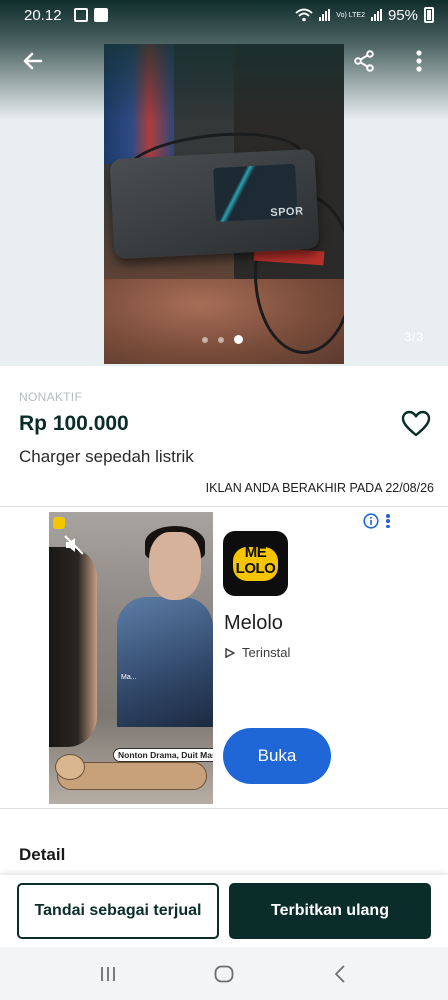 Image resolution: width=448 pixels, height=1000 pixels. What do you see at coordinates (134, 769) in the screenshot?
I see `ad-sticker: Nonton Drama, Duit Masuk!` at bounding box center [134, 769].